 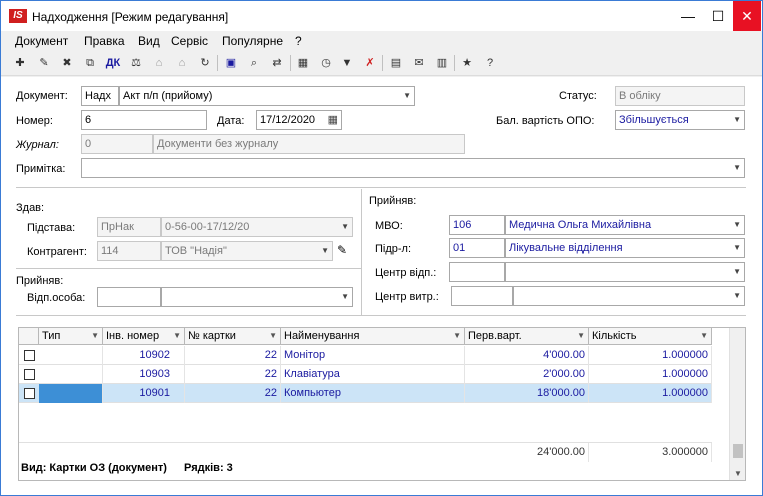 I want to click on mail-icon: ✉, so click(x=419, y=63).